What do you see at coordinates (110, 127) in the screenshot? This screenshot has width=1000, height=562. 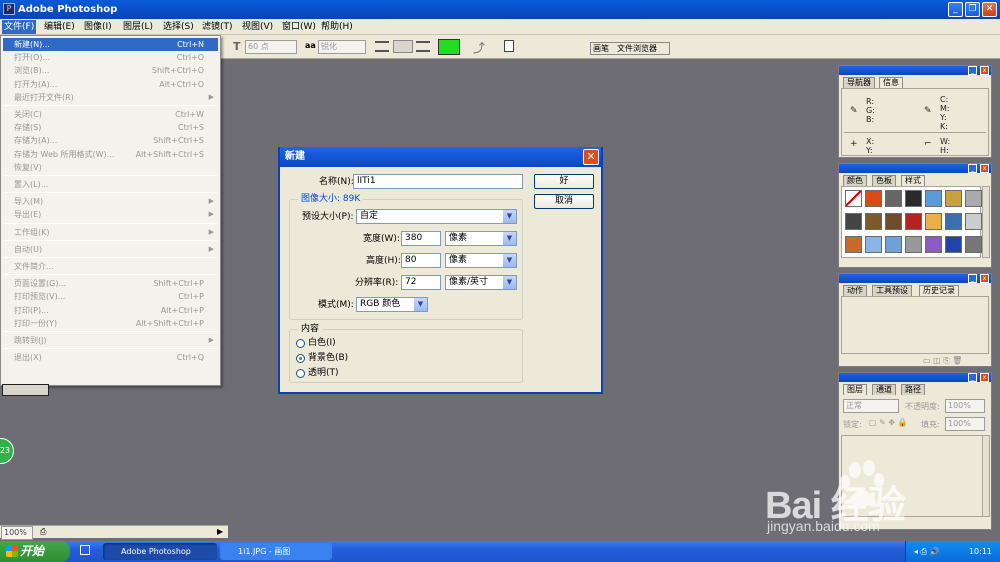 I see `file-menu-item: 存储(S) Ctrl+S` at bounding box center [110, 127].